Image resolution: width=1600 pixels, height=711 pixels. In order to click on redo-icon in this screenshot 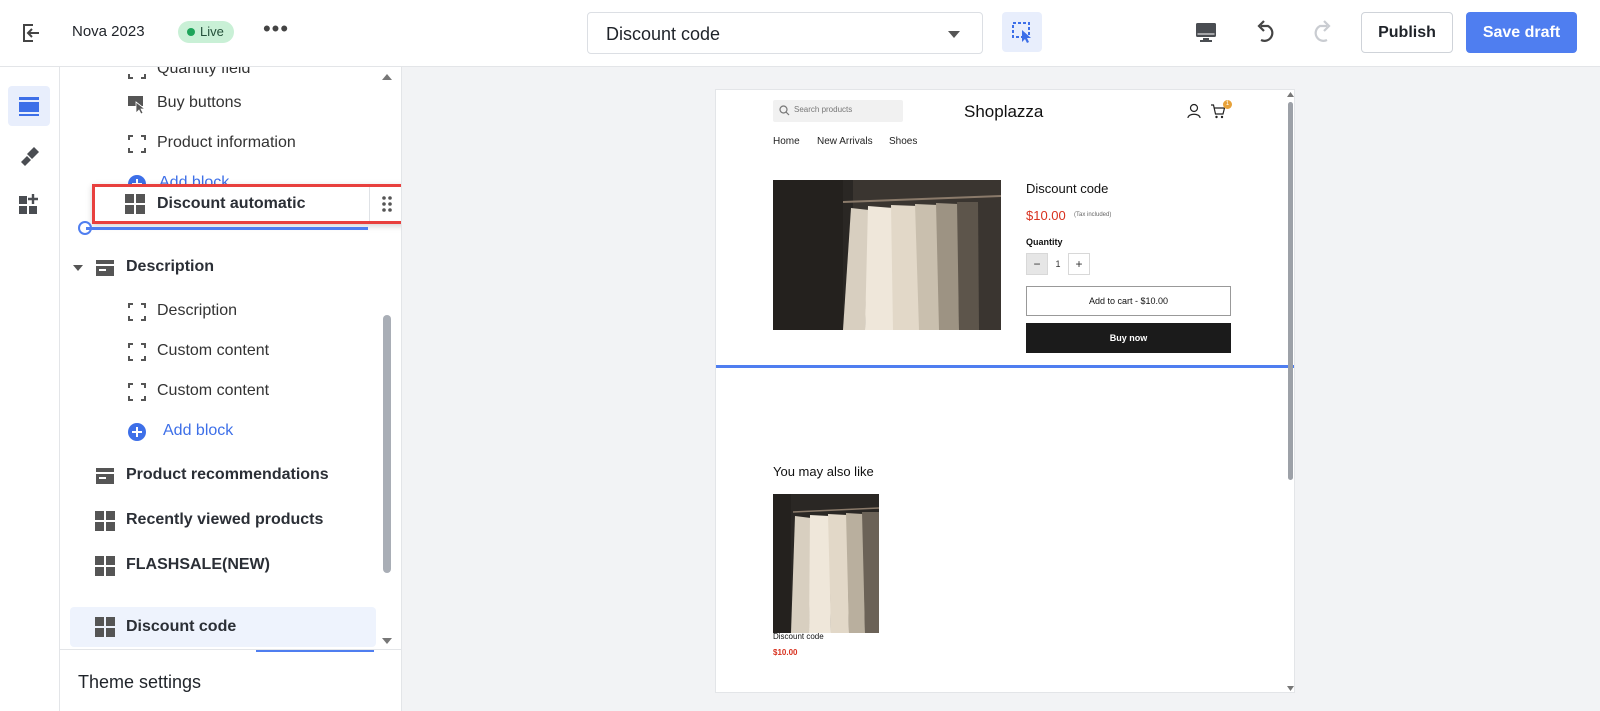, I will do `click(1322, 32)`.